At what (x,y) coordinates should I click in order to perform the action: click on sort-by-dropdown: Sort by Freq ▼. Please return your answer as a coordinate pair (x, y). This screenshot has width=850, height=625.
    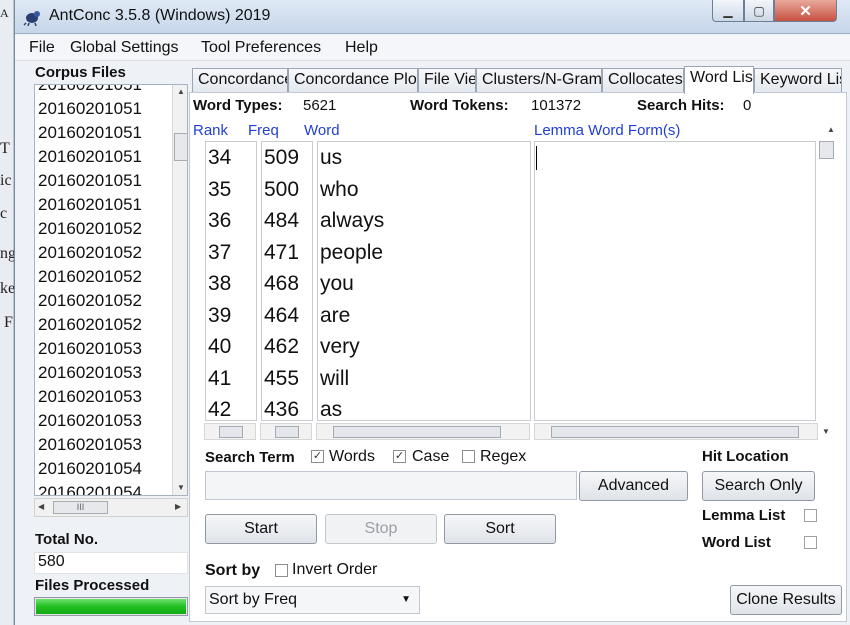
    Looking at the image, I should click on (312, 600).